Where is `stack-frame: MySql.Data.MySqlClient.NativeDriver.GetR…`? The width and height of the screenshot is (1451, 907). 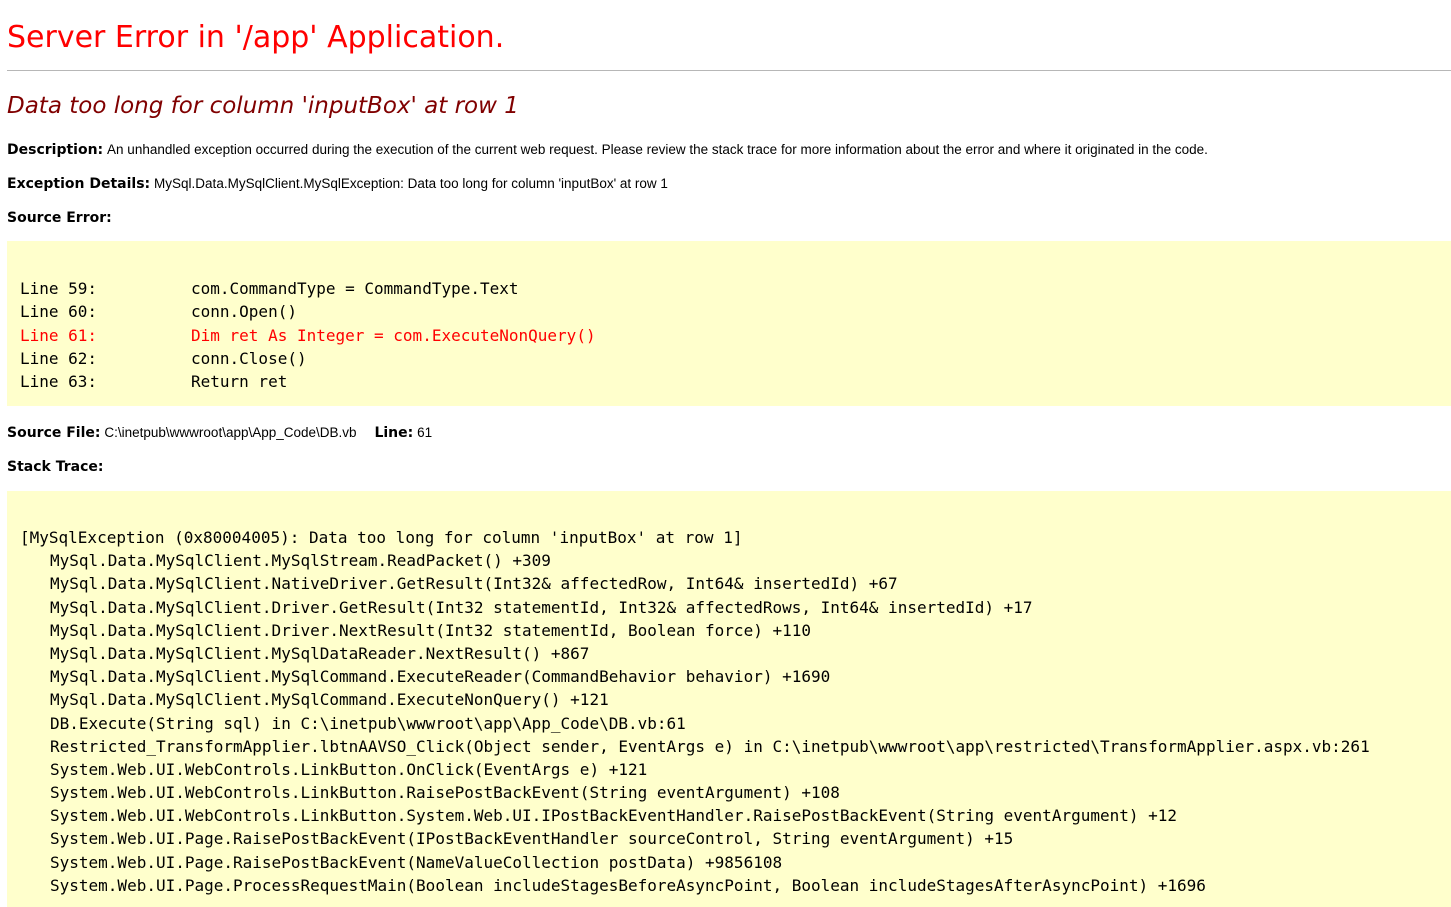
stack-frame: MySql.Data.MySqlClient.NativeDriver.GetR… is located at coordinates (474, 584).